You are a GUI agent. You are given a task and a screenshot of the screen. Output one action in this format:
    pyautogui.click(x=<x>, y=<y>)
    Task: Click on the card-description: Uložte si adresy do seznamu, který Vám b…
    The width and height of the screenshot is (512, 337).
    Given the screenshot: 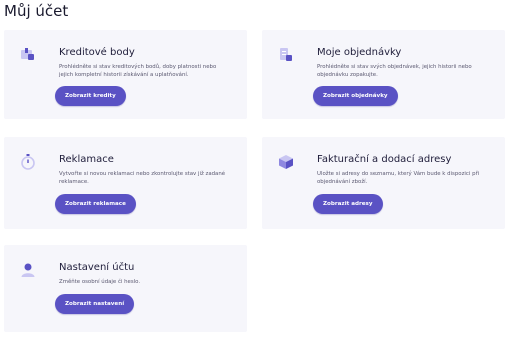 What is the action you would take?
    pyautogui.click(x=398, y=178)
    